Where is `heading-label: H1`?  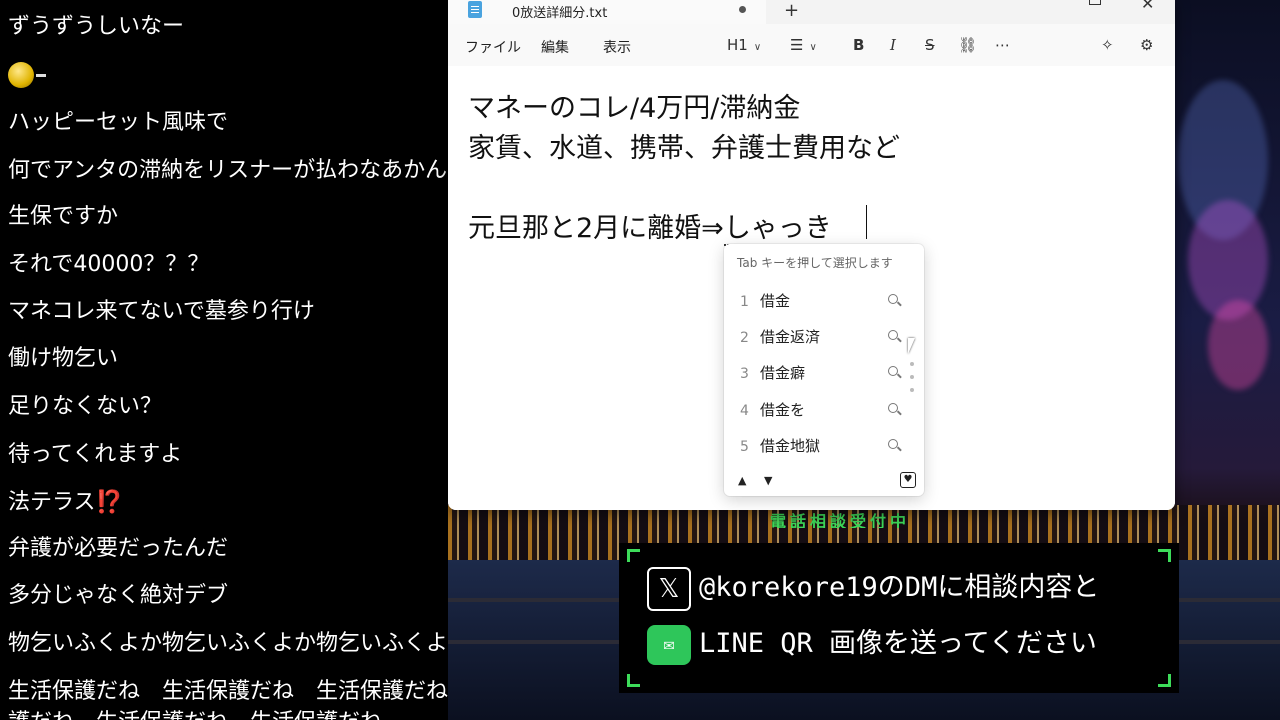 heading-label: H1 is located at coordinates (737, 45).